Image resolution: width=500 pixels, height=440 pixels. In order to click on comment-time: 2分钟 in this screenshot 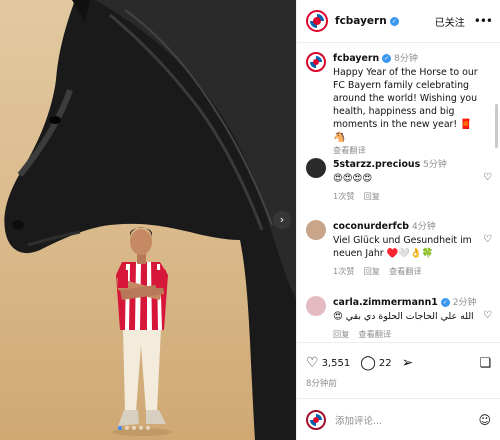, I will do `click(464, 303)`.